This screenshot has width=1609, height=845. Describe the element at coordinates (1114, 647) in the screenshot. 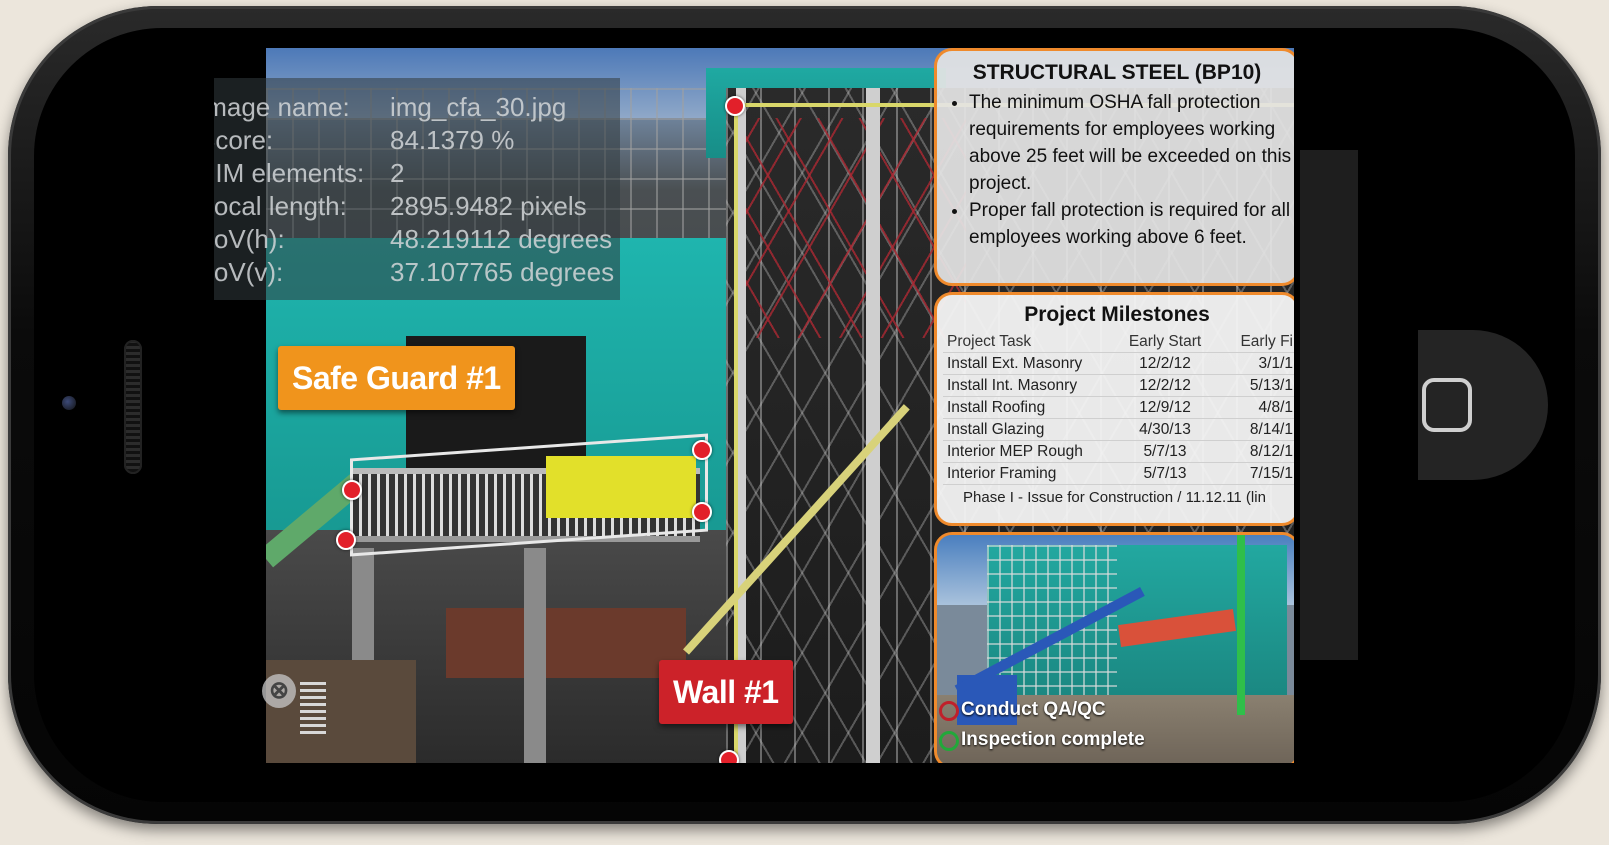

I see `inspection-photo-panel: Conduct QA/QC Inspection complete` at that location.